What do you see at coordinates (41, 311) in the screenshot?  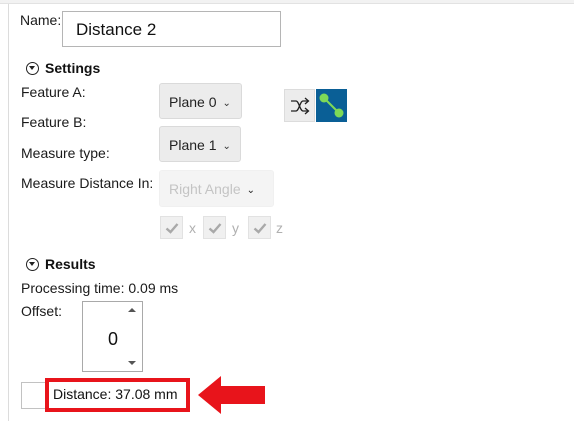 I see `offset-label: Offset:` at bounding box center [41, 311].